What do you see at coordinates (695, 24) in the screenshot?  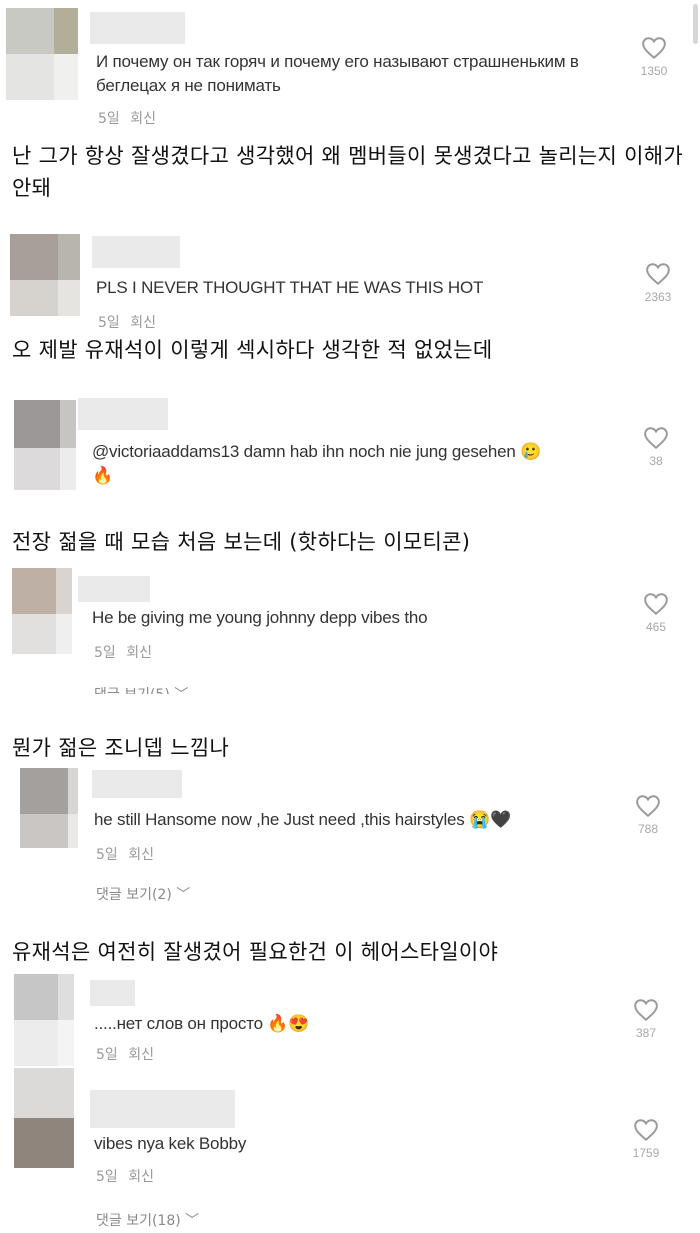 I see `scrollbar` at bounding box center [695, 24].